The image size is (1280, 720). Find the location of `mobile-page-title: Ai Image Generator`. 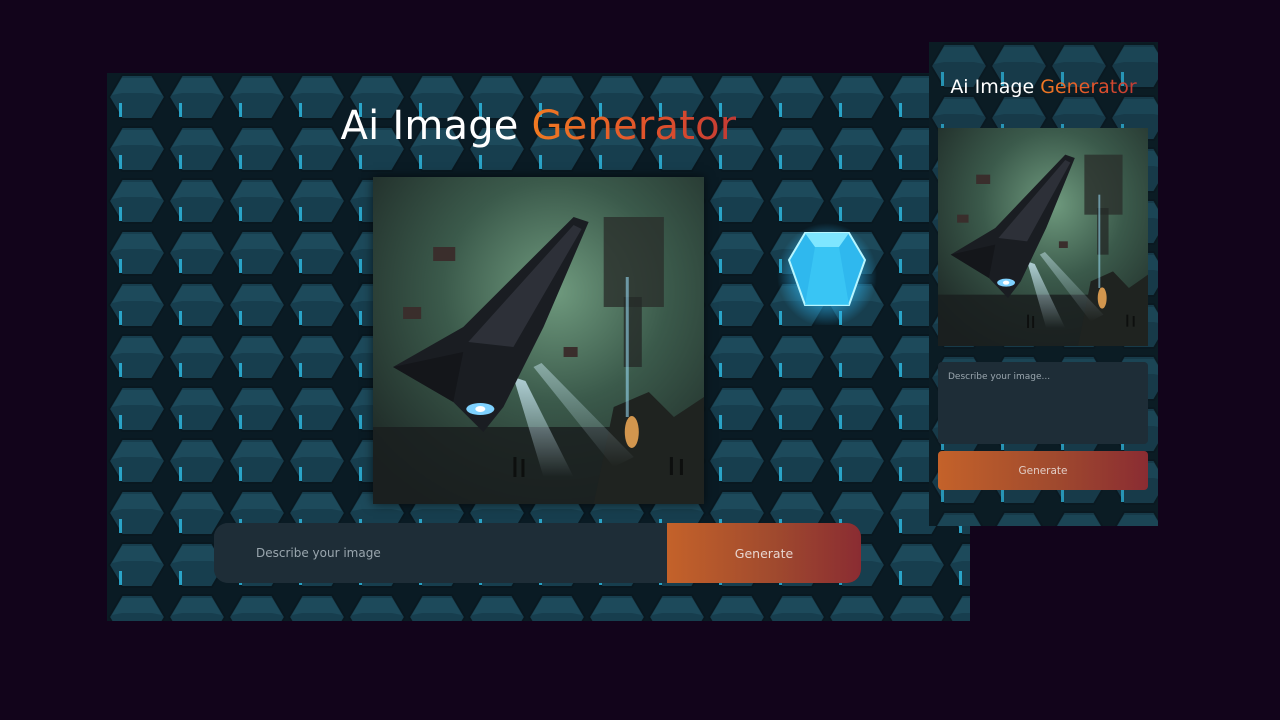

mobile-page-title: Ai Image Generator is located at coordinates (1043, 87).